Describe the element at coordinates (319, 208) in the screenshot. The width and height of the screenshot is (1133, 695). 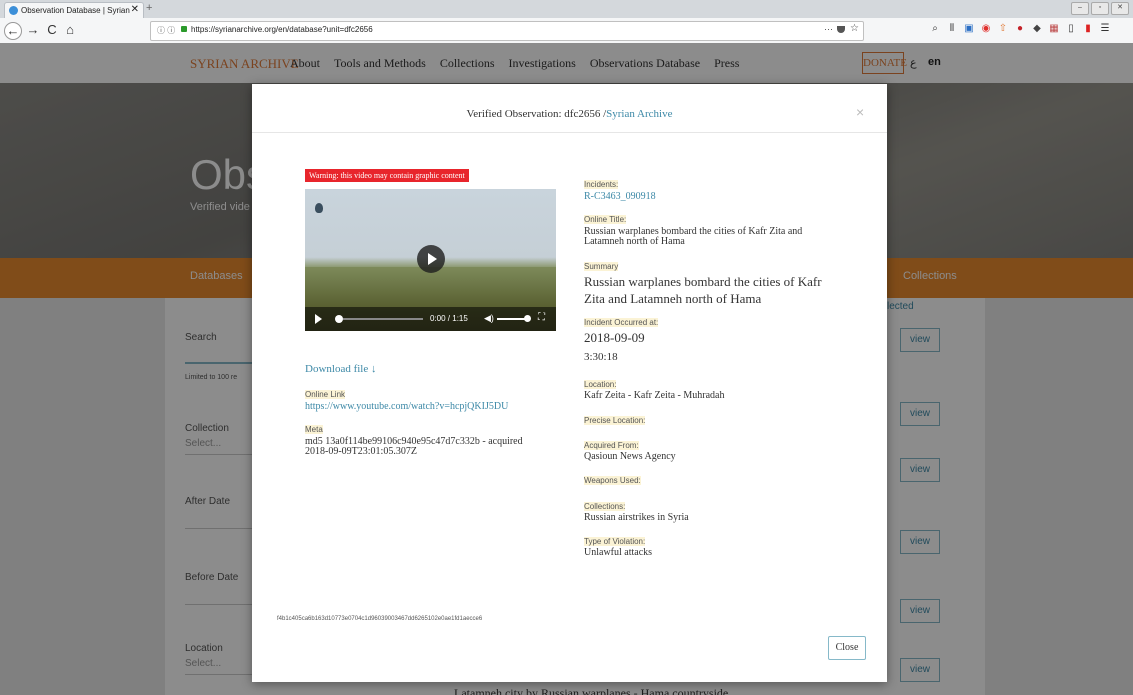
I see `channel-logo-icon` at that location.